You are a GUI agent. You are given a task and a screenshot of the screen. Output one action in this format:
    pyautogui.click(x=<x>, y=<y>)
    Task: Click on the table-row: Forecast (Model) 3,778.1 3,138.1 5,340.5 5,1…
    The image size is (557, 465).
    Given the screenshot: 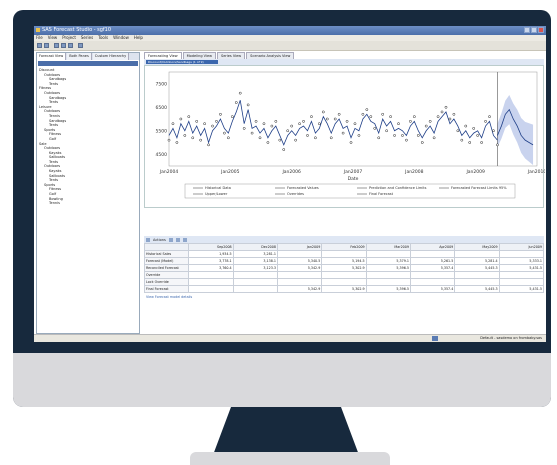 What is the action you would take?
    pyautogui.click(x=344, y=261)
    